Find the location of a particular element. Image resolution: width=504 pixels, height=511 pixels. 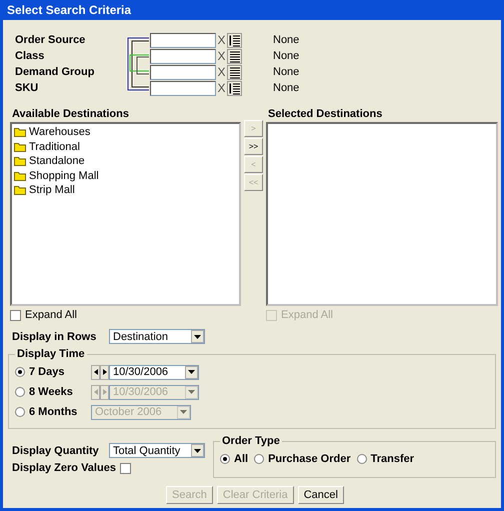

rows-dropdown: Destination is located at coordinates (157, 336).